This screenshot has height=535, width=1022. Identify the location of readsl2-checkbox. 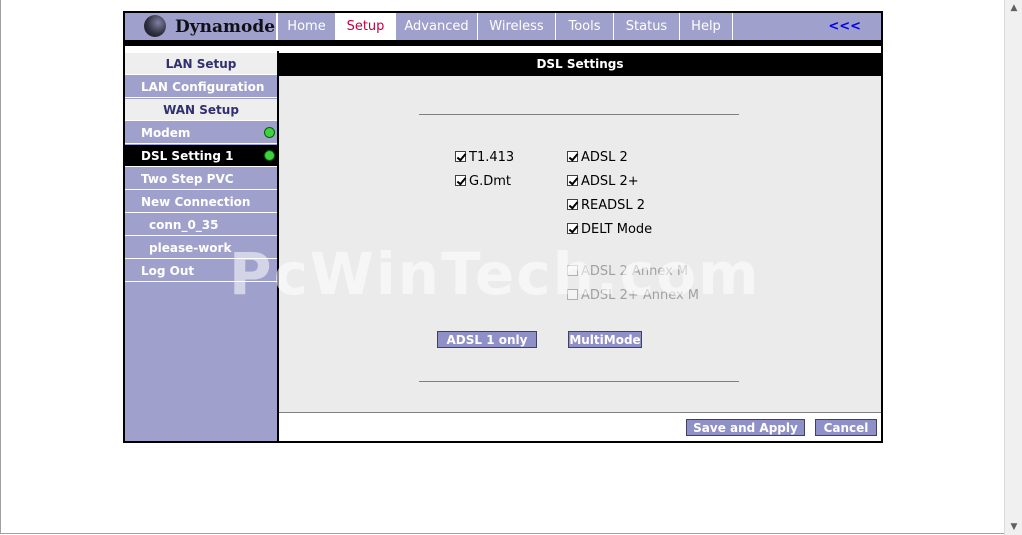
(572, 204).